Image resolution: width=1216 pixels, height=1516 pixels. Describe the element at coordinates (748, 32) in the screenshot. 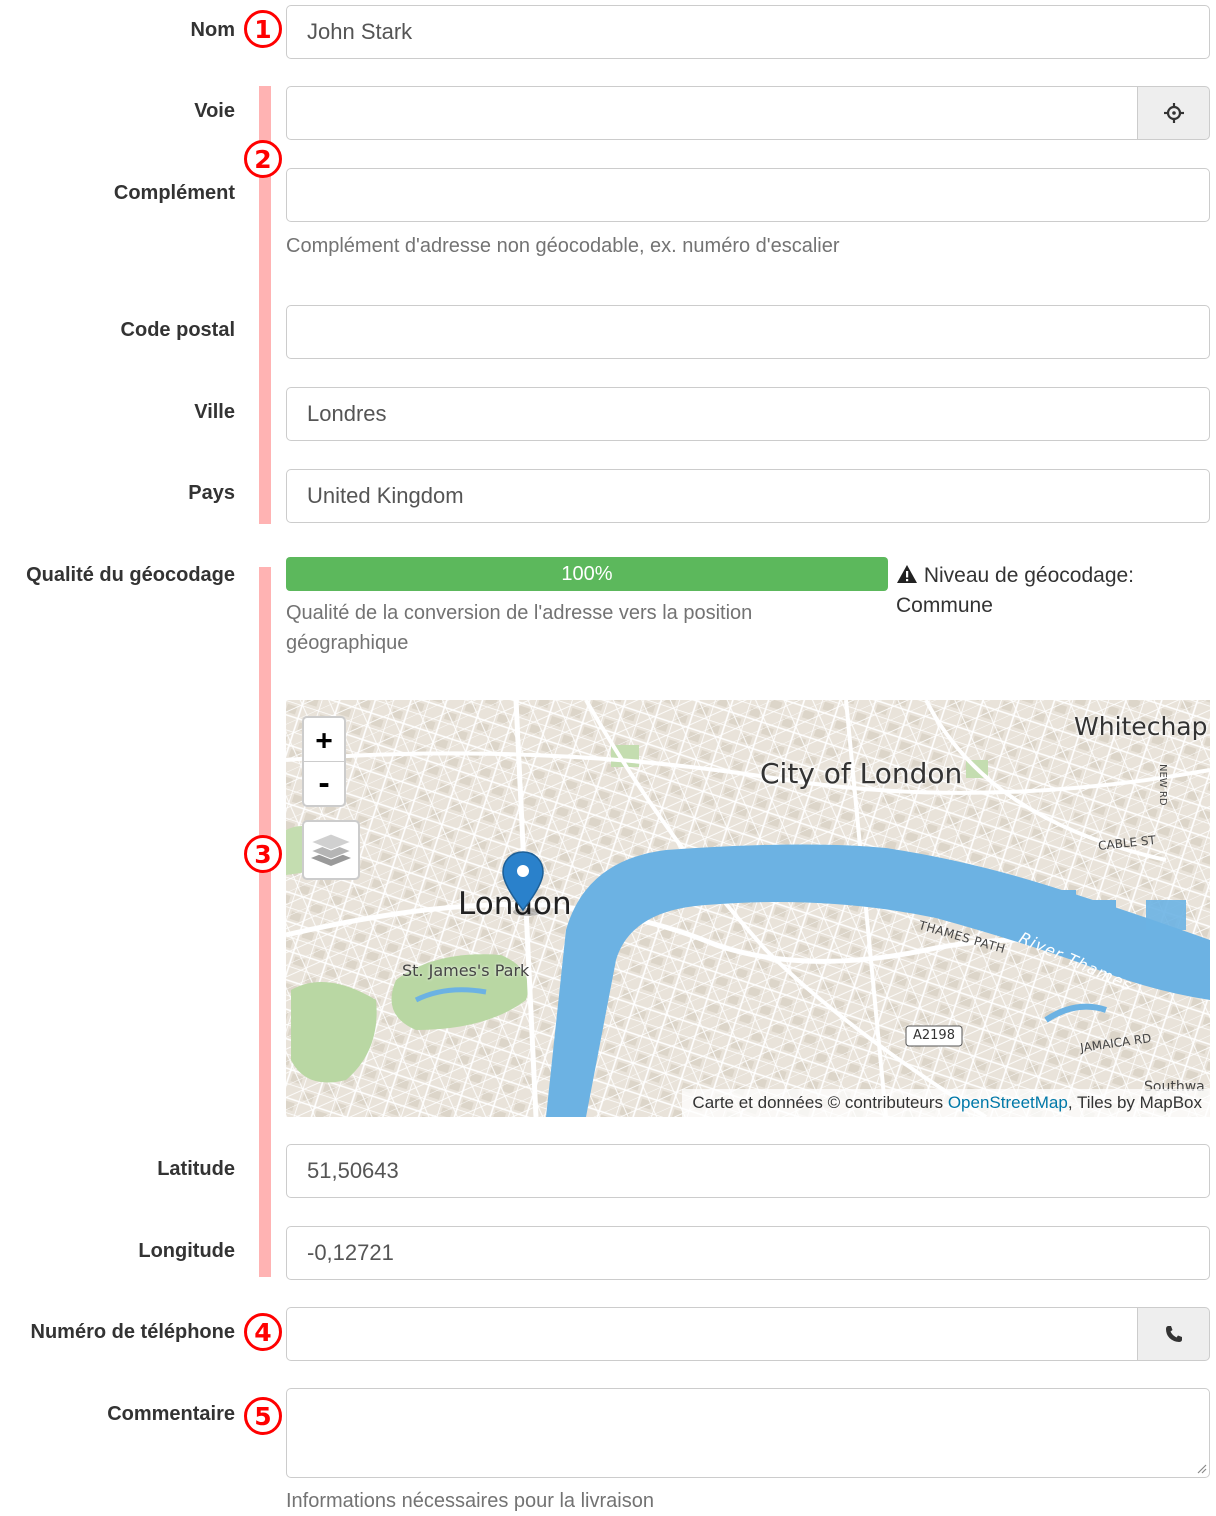

I see `nom-input: John Stark` at that location.